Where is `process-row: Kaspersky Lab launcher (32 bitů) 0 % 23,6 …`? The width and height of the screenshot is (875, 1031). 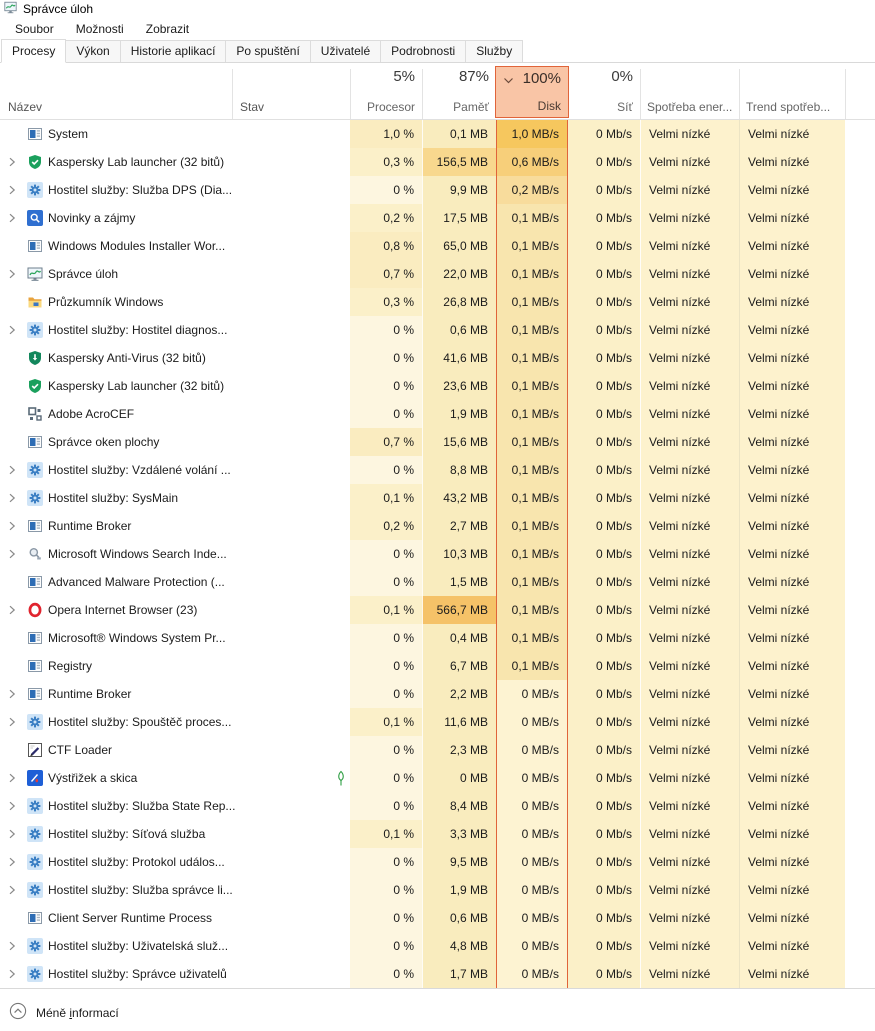
process-row: Kaspersky Lab launcher (32 bitů) 0 % 23,6 … is located at coordinates (437, 386).